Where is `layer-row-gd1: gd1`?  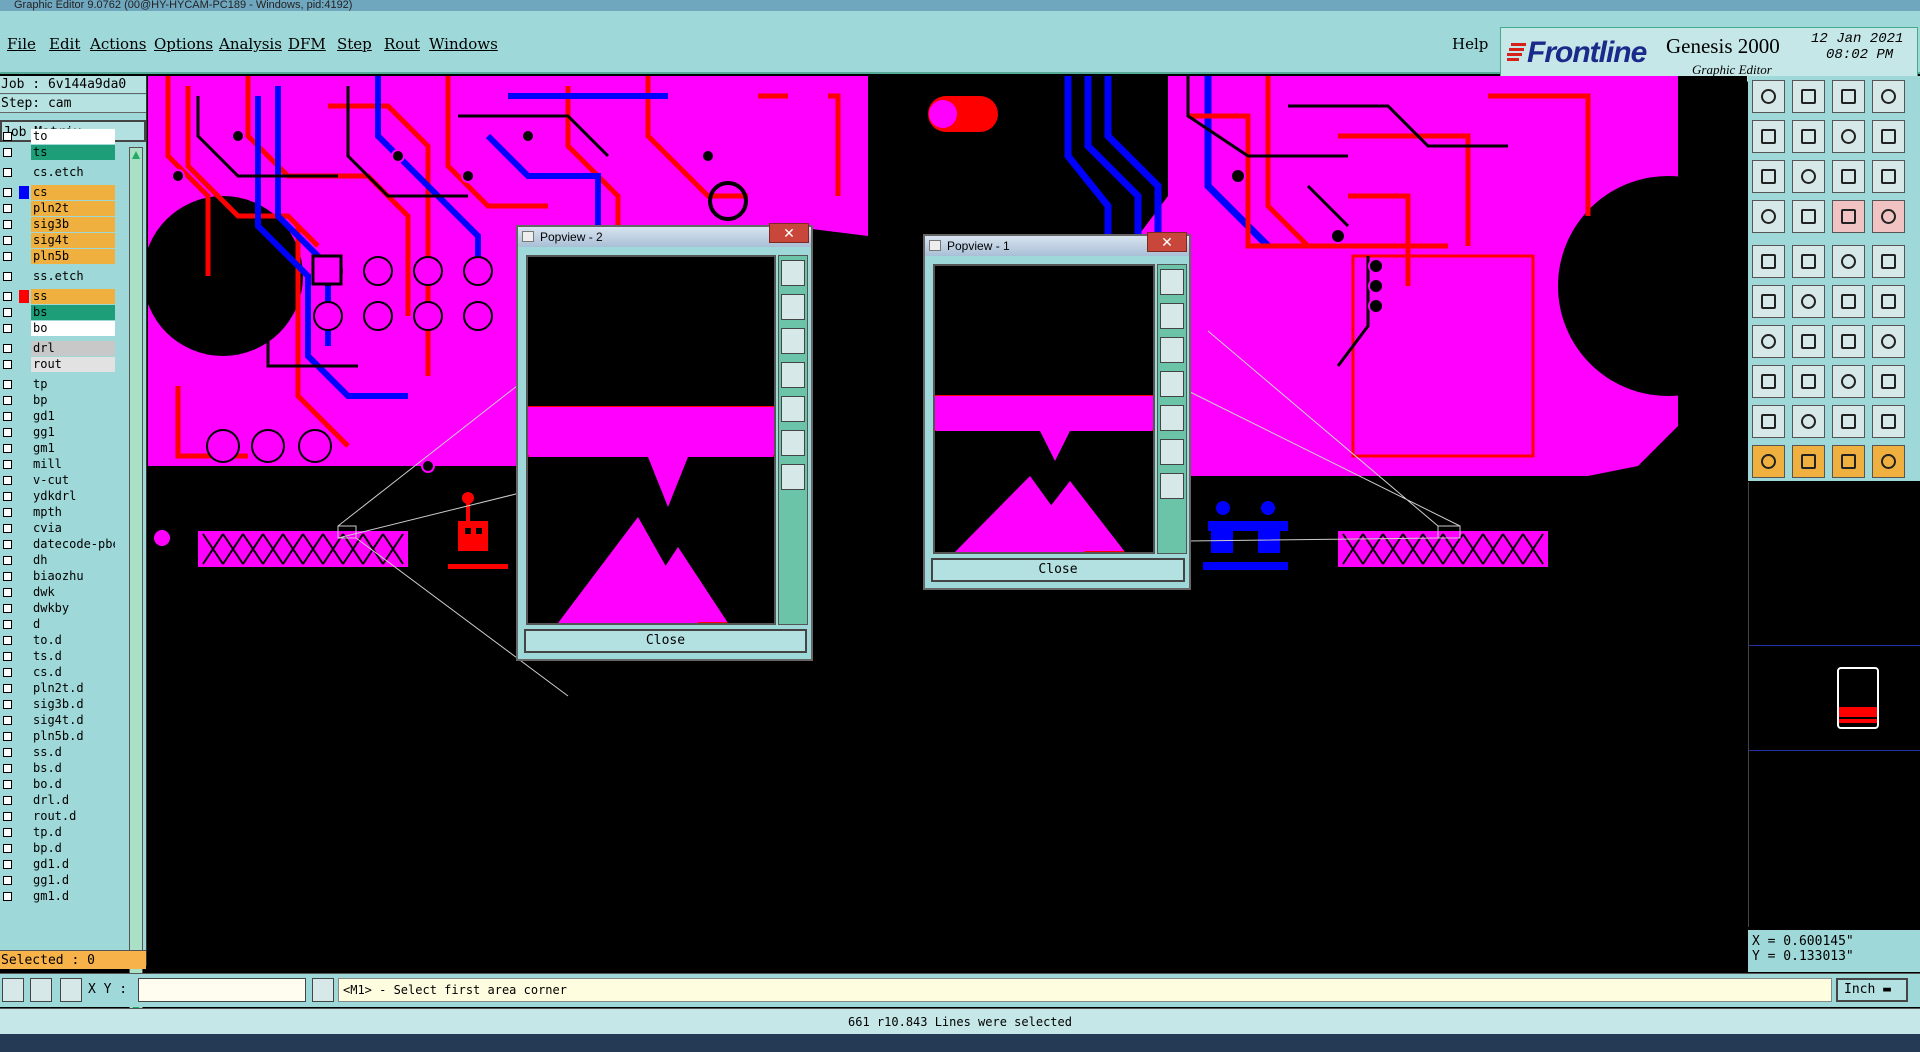 layer-row-gd1: gd1 is located at coordinates (59, 416).